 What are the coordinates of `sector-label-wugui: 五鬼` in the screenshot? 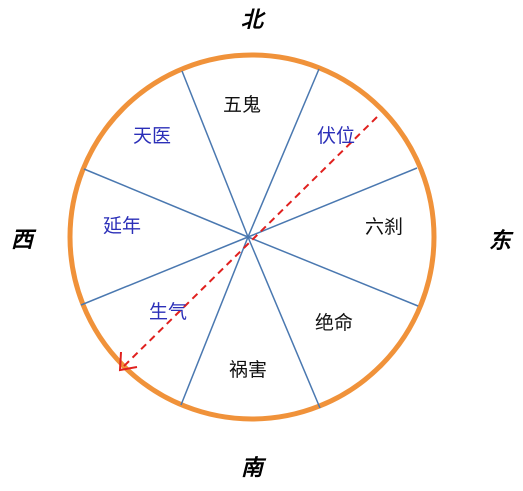 It's located at (242, 105).